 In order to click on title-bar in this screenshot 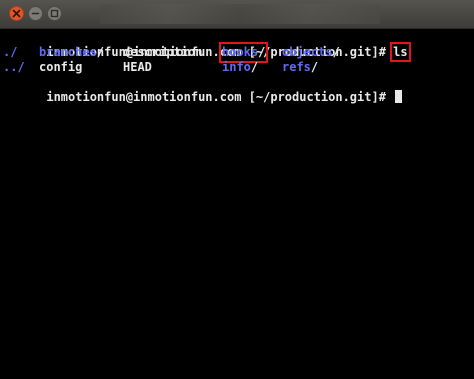, I will do `click(237, 14)`.